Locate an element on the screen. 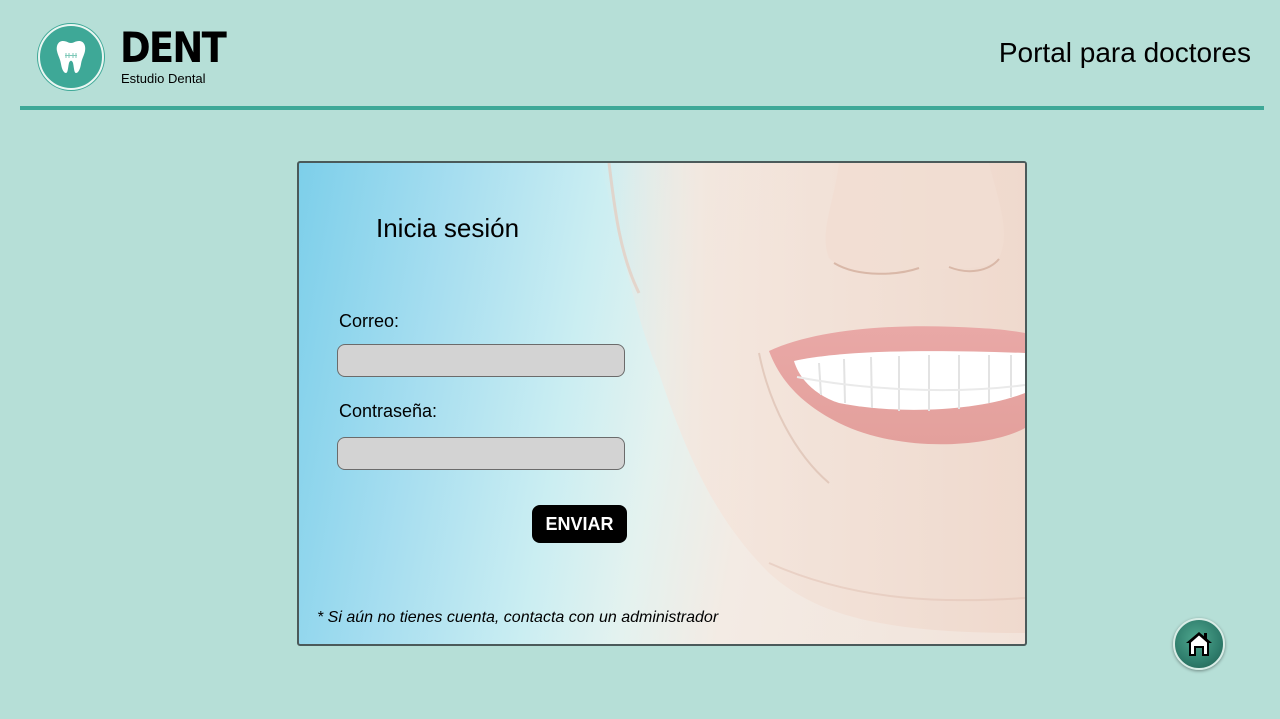  header-divider is located at coordinates (642, 108).